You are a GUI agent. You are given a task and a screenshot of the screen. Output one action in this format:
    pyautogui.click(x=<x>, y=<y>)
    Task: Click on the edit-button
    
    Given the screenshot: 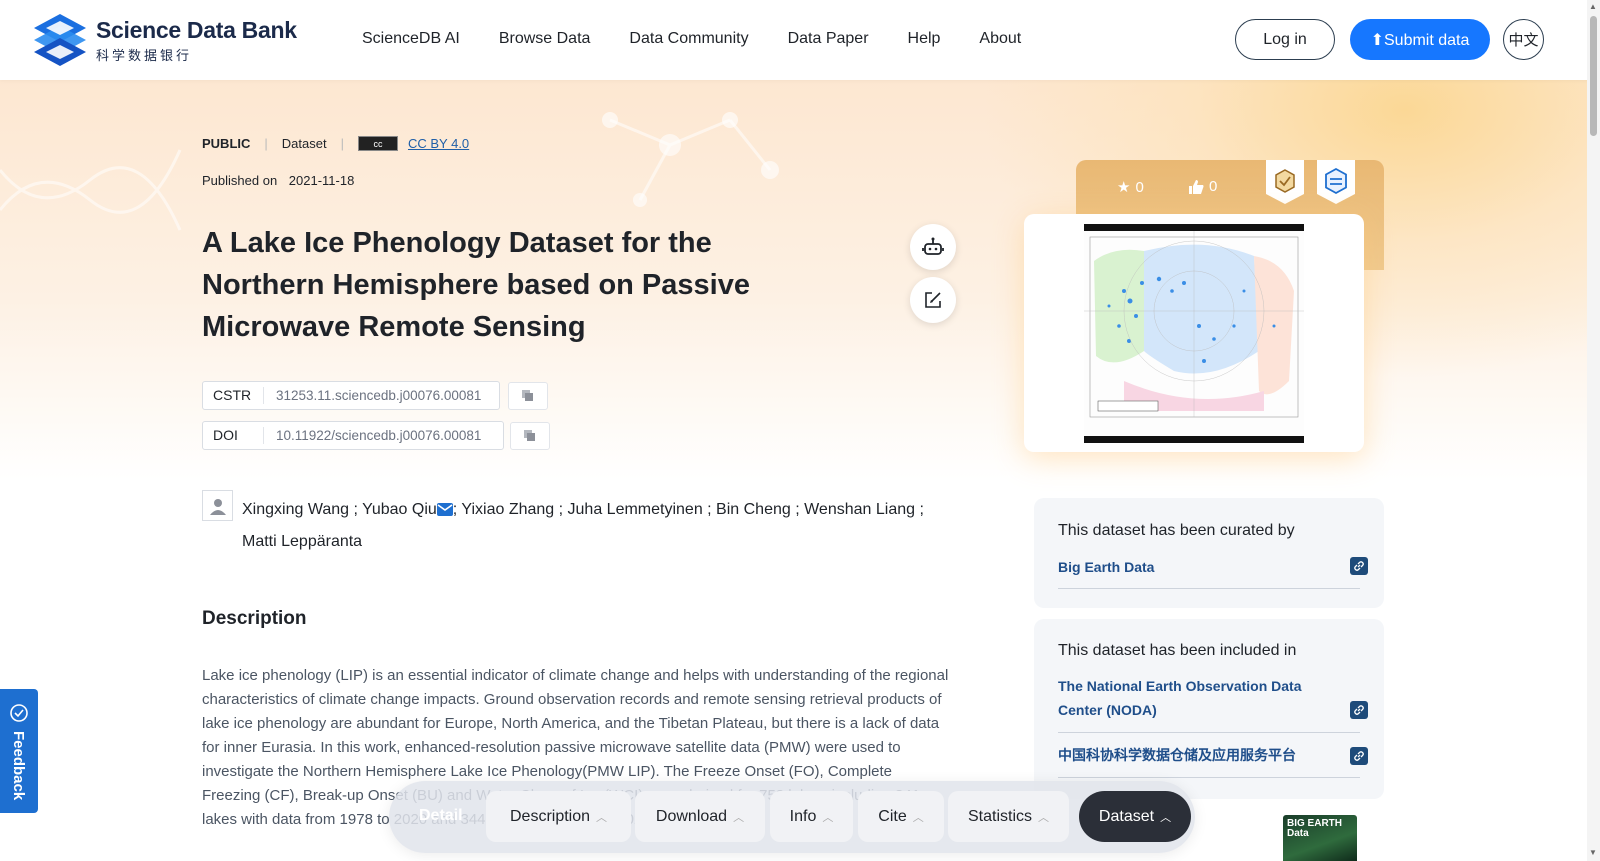 What is the action you would take?
    pyautogui.click(x=933, y=300)
    